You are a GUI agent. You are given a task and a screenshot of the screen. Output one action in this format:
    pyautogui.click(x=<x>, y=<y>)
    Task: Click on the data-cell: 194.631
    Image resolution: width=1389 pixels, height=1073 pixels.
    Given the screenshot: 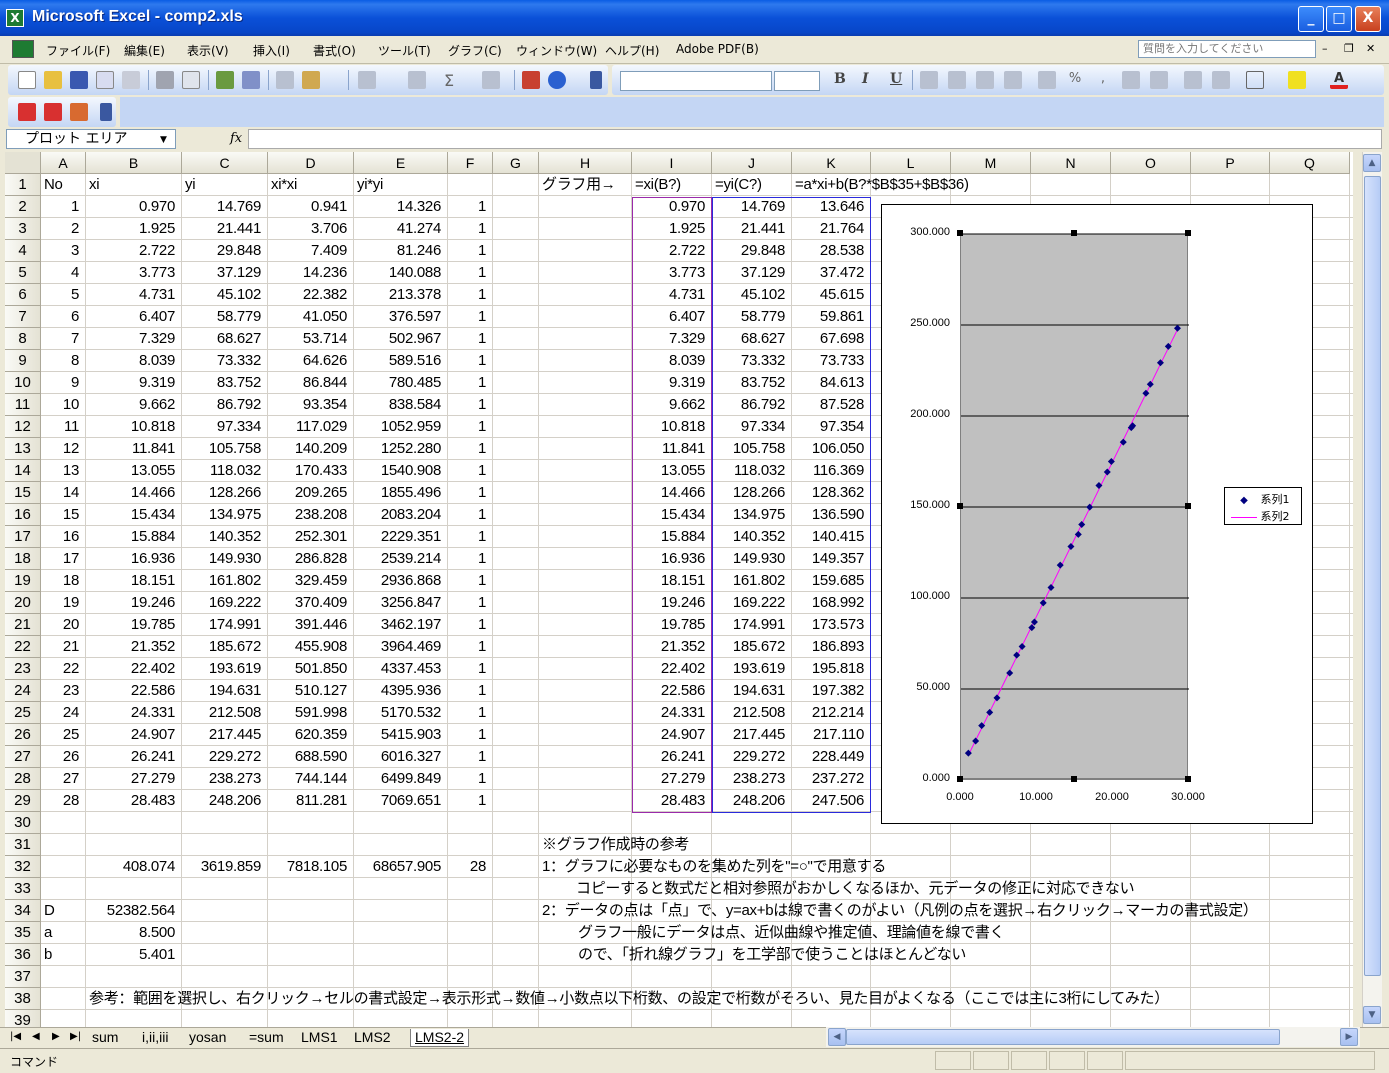 What is the action you would take?
    pyautogui.click(x=225, y=691)
    